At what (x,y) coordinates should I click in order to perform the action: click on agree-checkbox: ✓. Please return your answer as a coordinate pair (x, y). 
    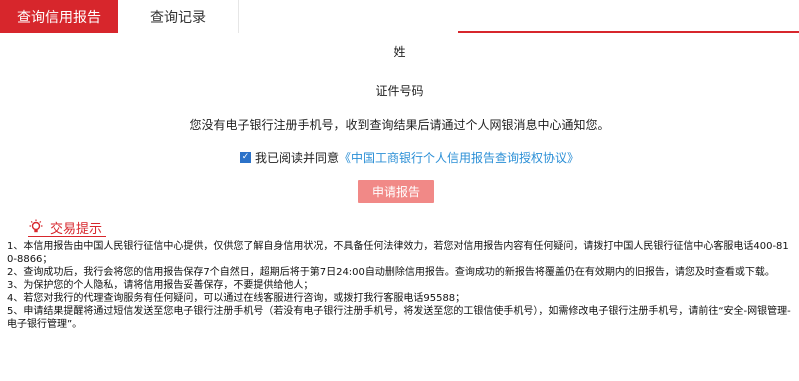
    Looking at the image, I should click on (245, 157).